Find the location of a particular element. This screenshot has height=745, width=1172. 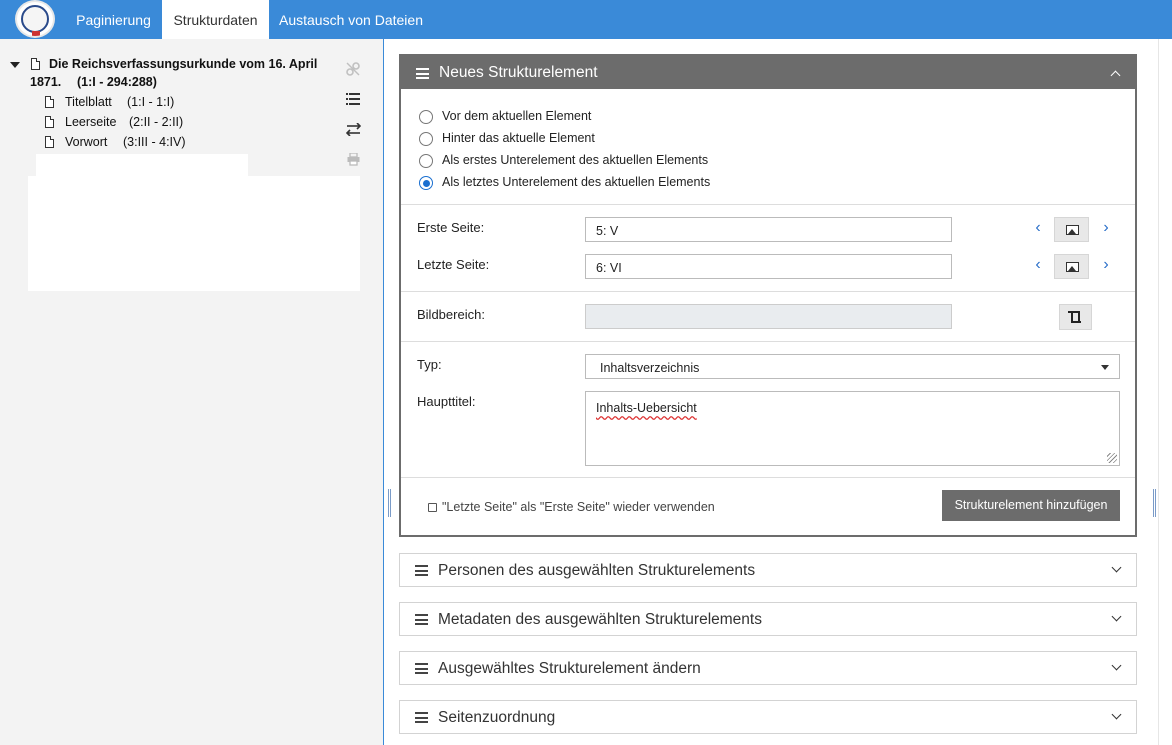

reuse-last-page-checkbox is located at coordinates (432, 507).